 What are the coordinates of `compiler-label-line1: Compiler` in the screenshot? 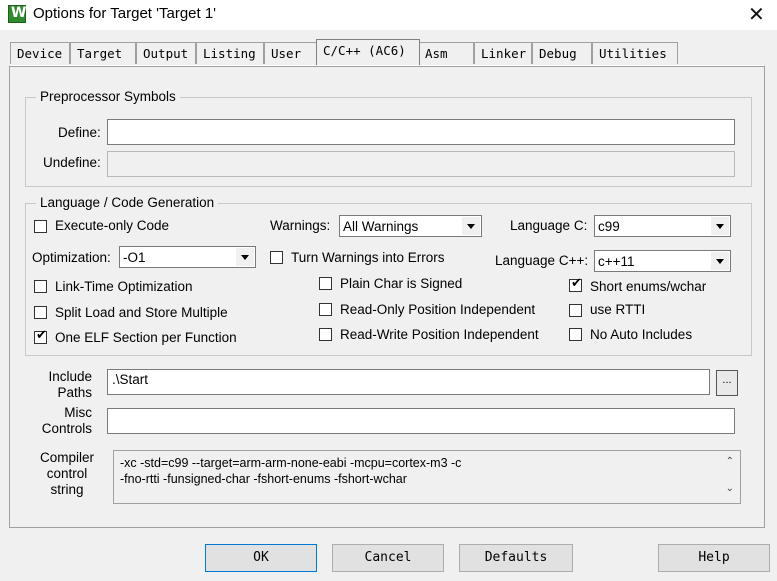 It's located at (66, 457).